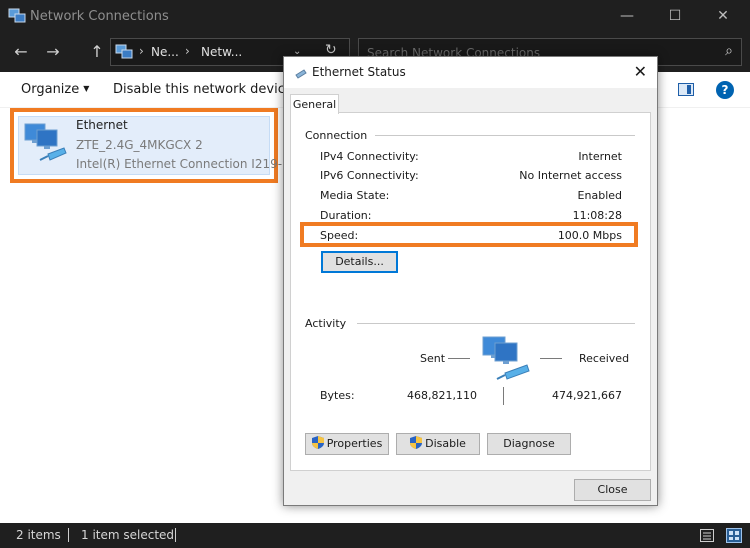 The image size is (750, 548). I want to click on ipv6-value: No Internet access, so click(570, 175).